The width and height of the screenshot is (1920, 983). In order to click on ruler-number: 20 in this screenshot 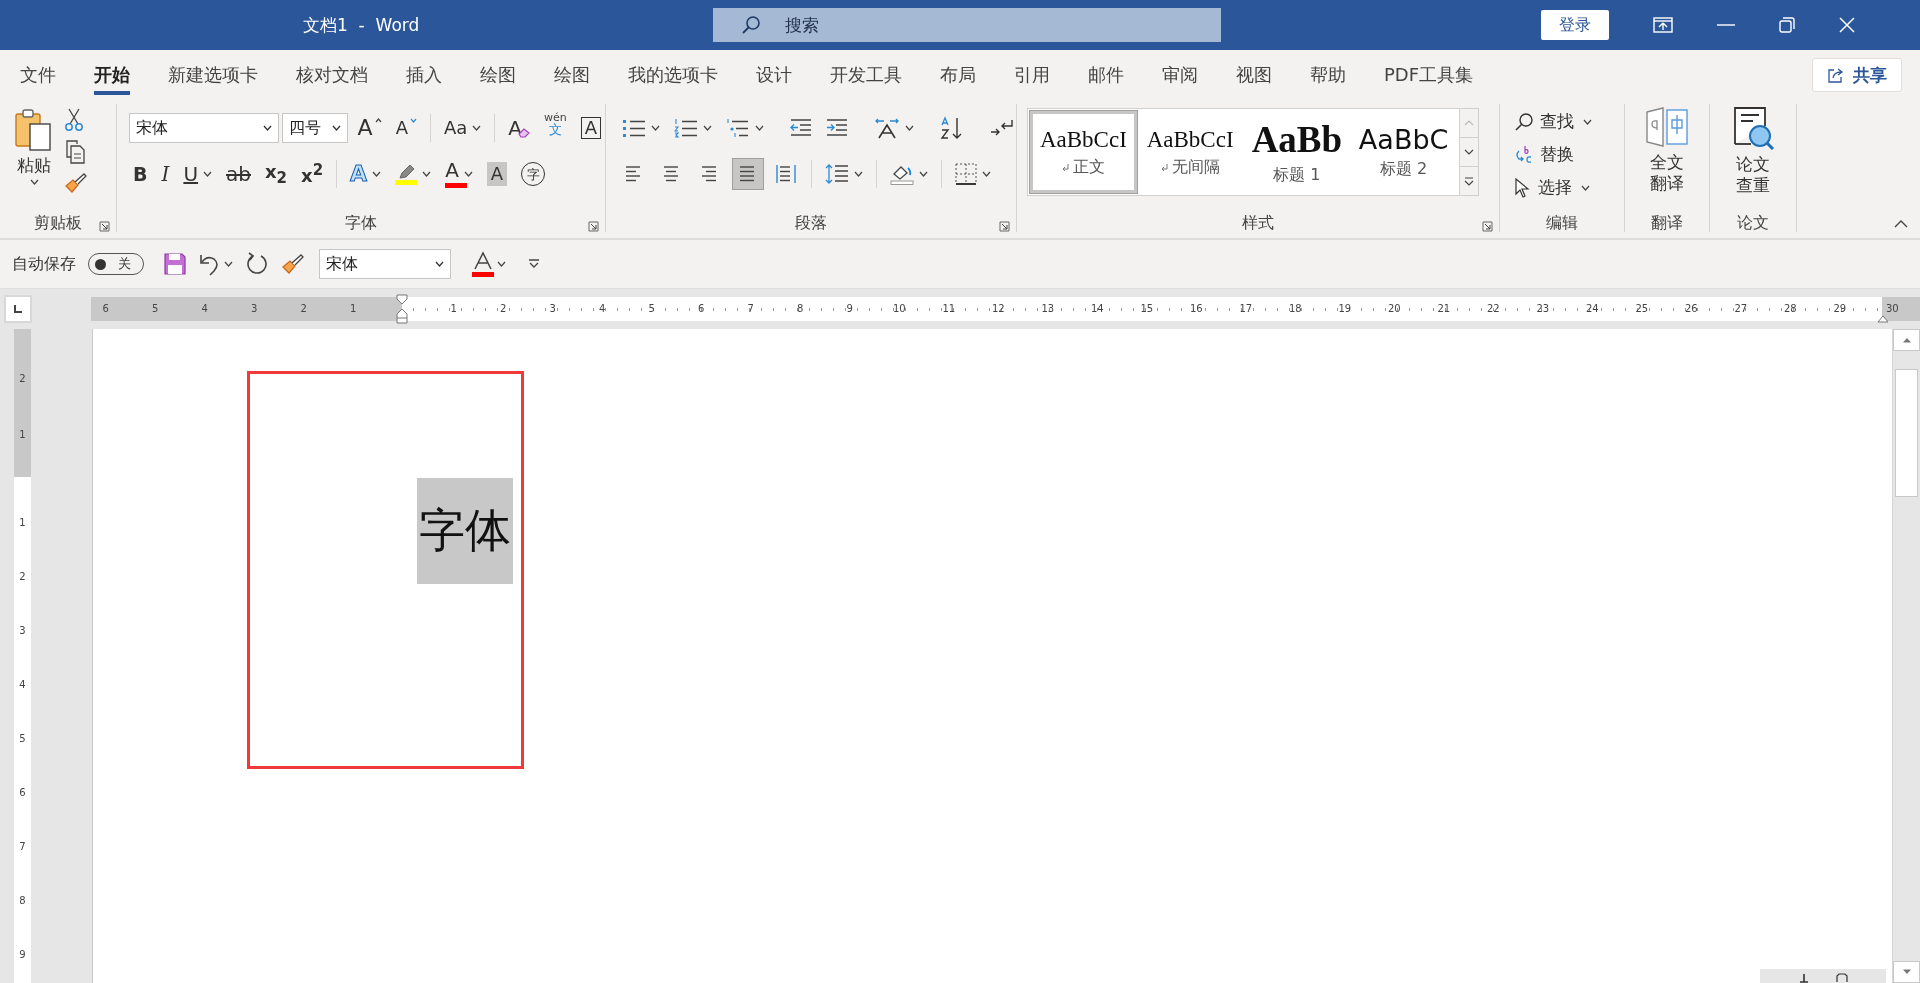, I will do `click(1394, 309)`.